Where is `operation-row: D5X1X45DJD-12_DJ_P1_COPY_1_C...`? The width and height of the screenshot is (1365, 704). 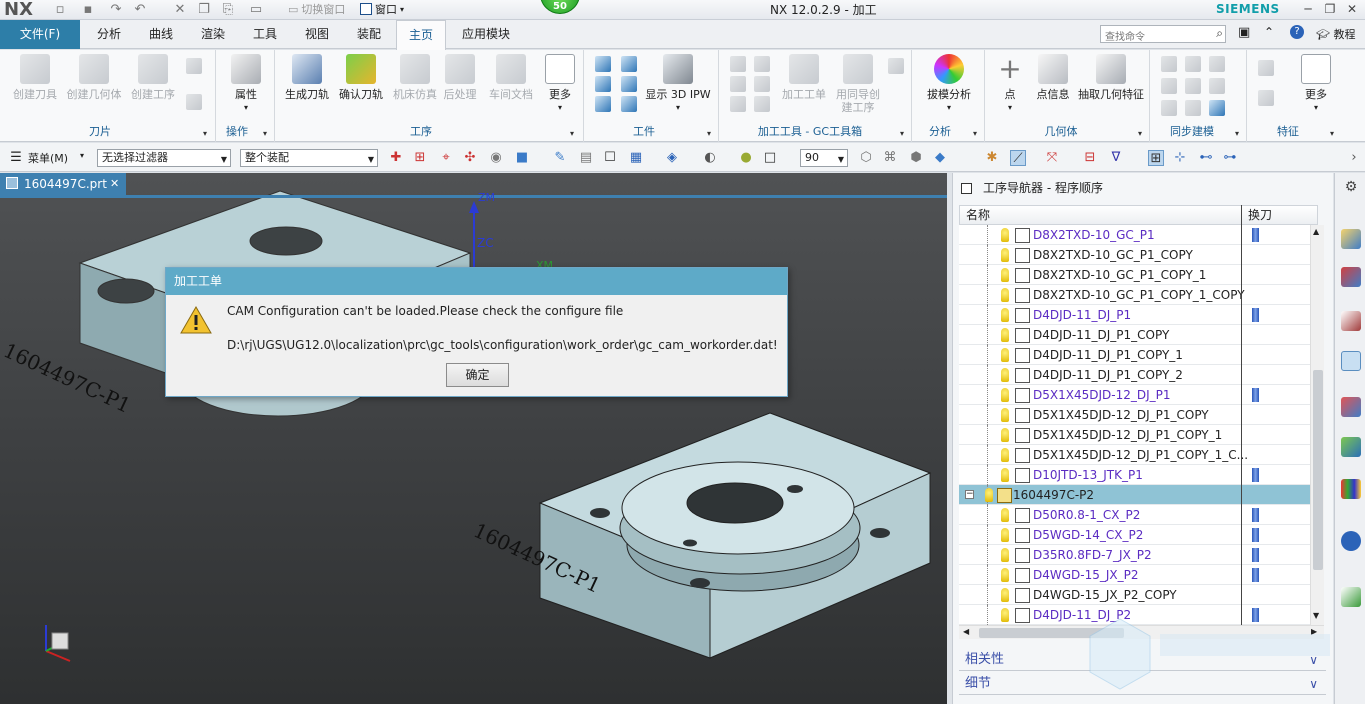 operation-row: D5X1X45DJD-12_DJ_P1_COPY_1_C... is located at coordinates (1134, 455).